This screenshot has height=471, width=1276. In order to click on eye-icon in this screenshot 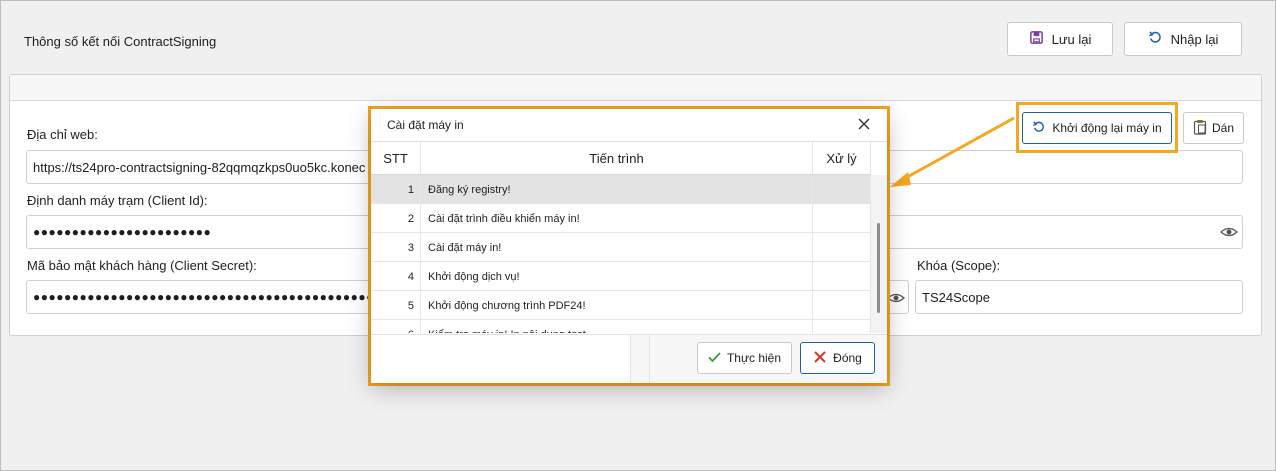, I will do `click(1229, 232)`.